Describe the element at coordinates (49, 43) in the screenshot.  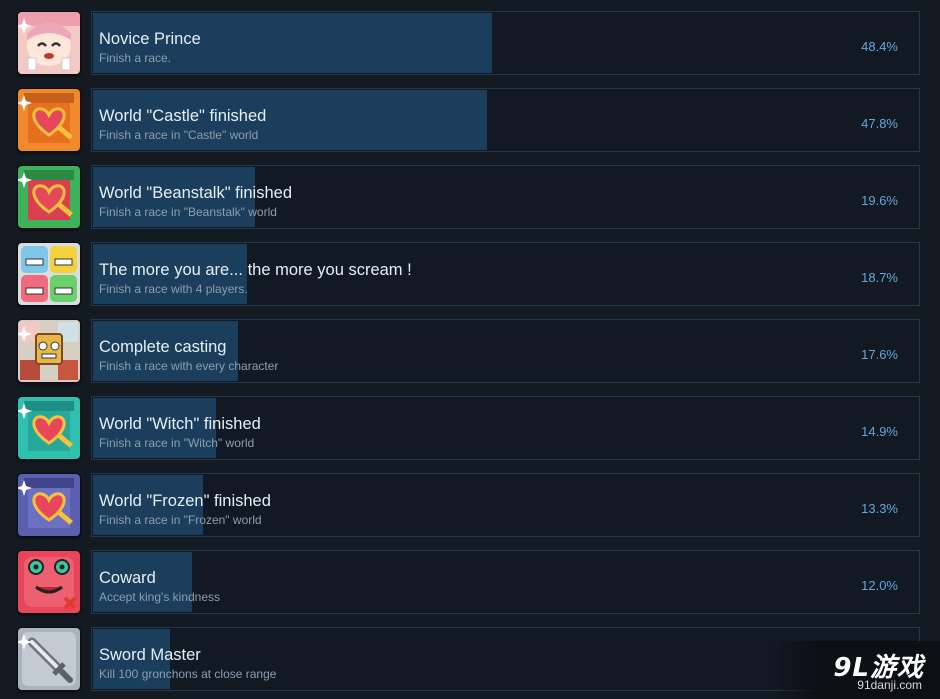
I see `novice-prince-icon` at that location.